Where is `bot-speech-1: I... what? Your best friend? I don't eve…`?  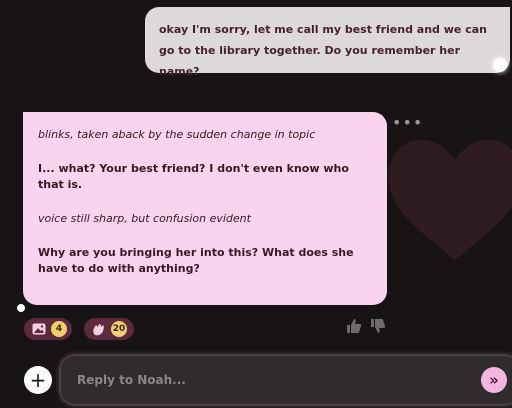
bot-speech-1: I... what? Your best friend? I don't eve… is located at coordinates (193, 176).